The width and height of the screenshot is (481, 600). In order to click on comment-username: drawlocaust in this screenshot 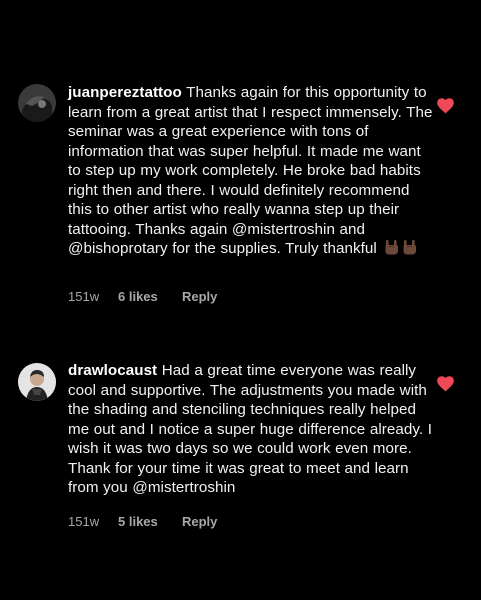, I will do `click(112, 370)`.